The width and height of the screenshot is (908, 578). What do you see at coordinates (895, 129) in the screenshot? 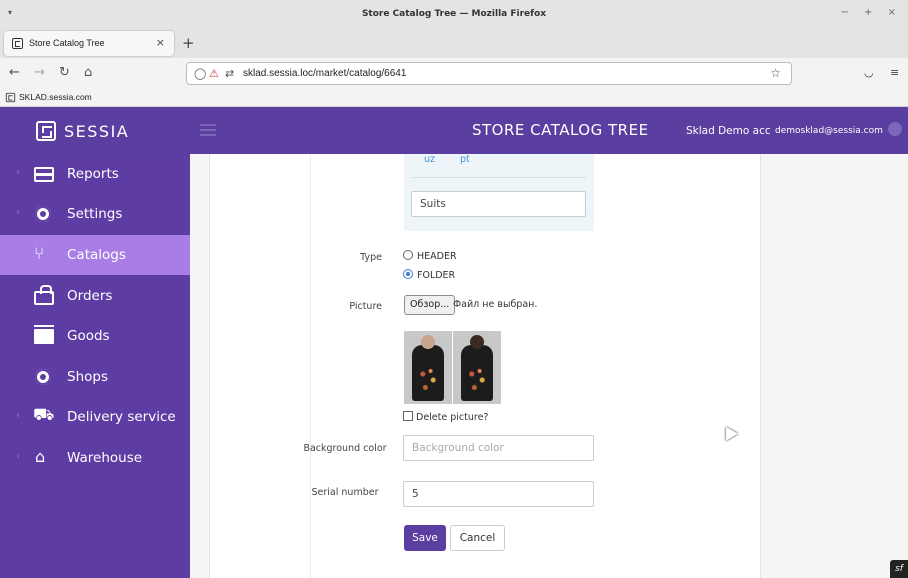
I see `settings-gear-icon` at bounding box center [895, 129].